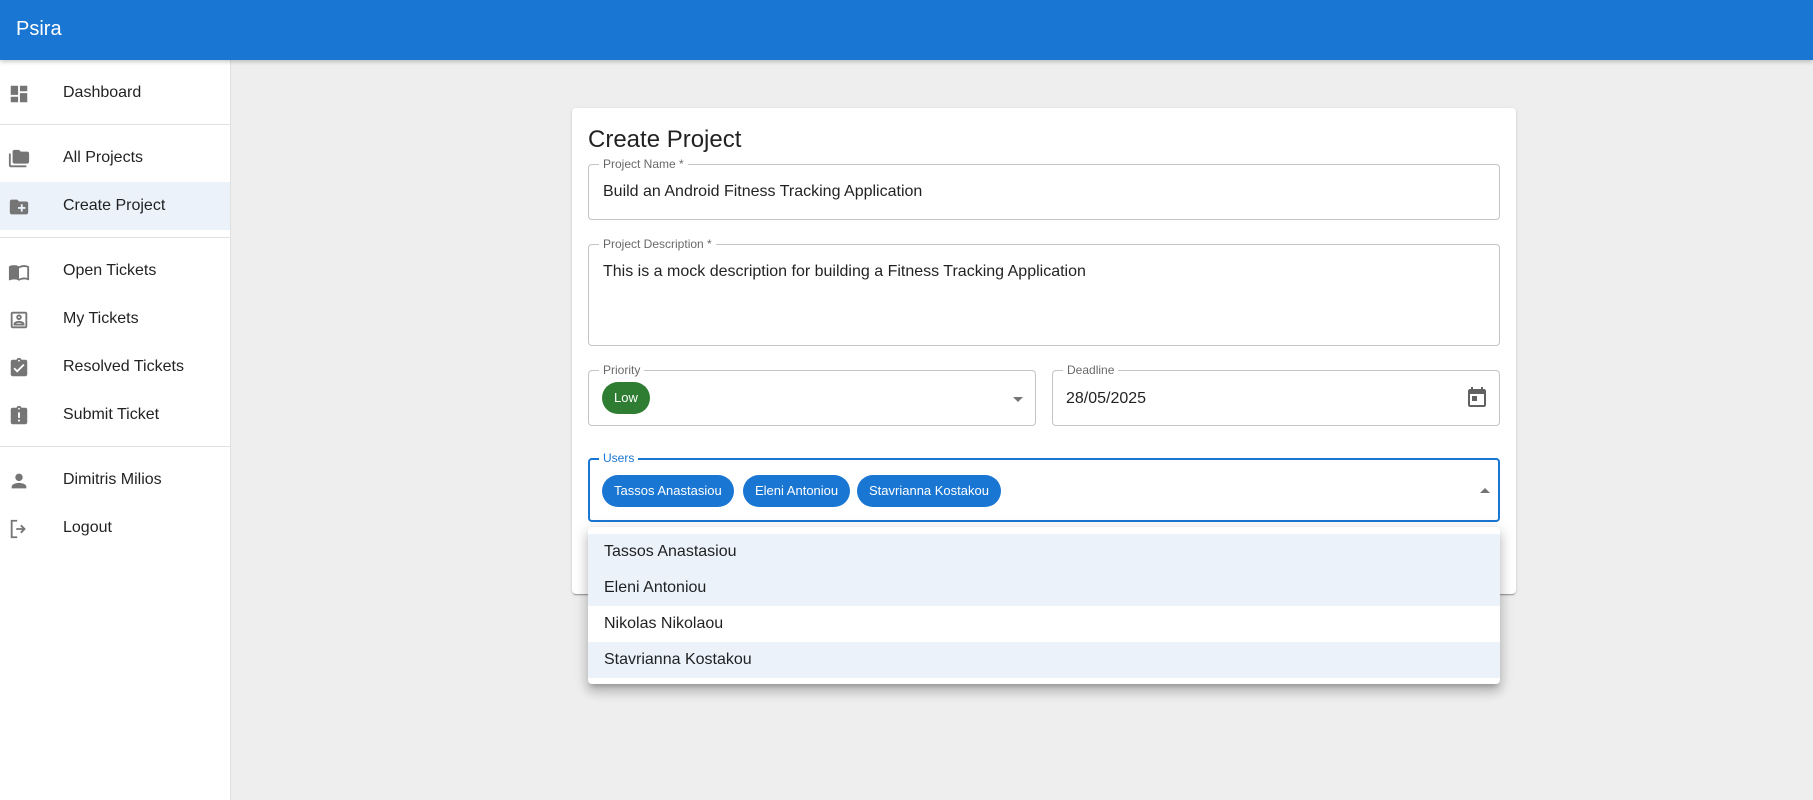 The width and height of the screenshot is (1813, 800). What do you see at coordinates (101, 318) in the screenshot?
I see `sidebar-item-label: My Tickets` at bounding box center [101, 318].